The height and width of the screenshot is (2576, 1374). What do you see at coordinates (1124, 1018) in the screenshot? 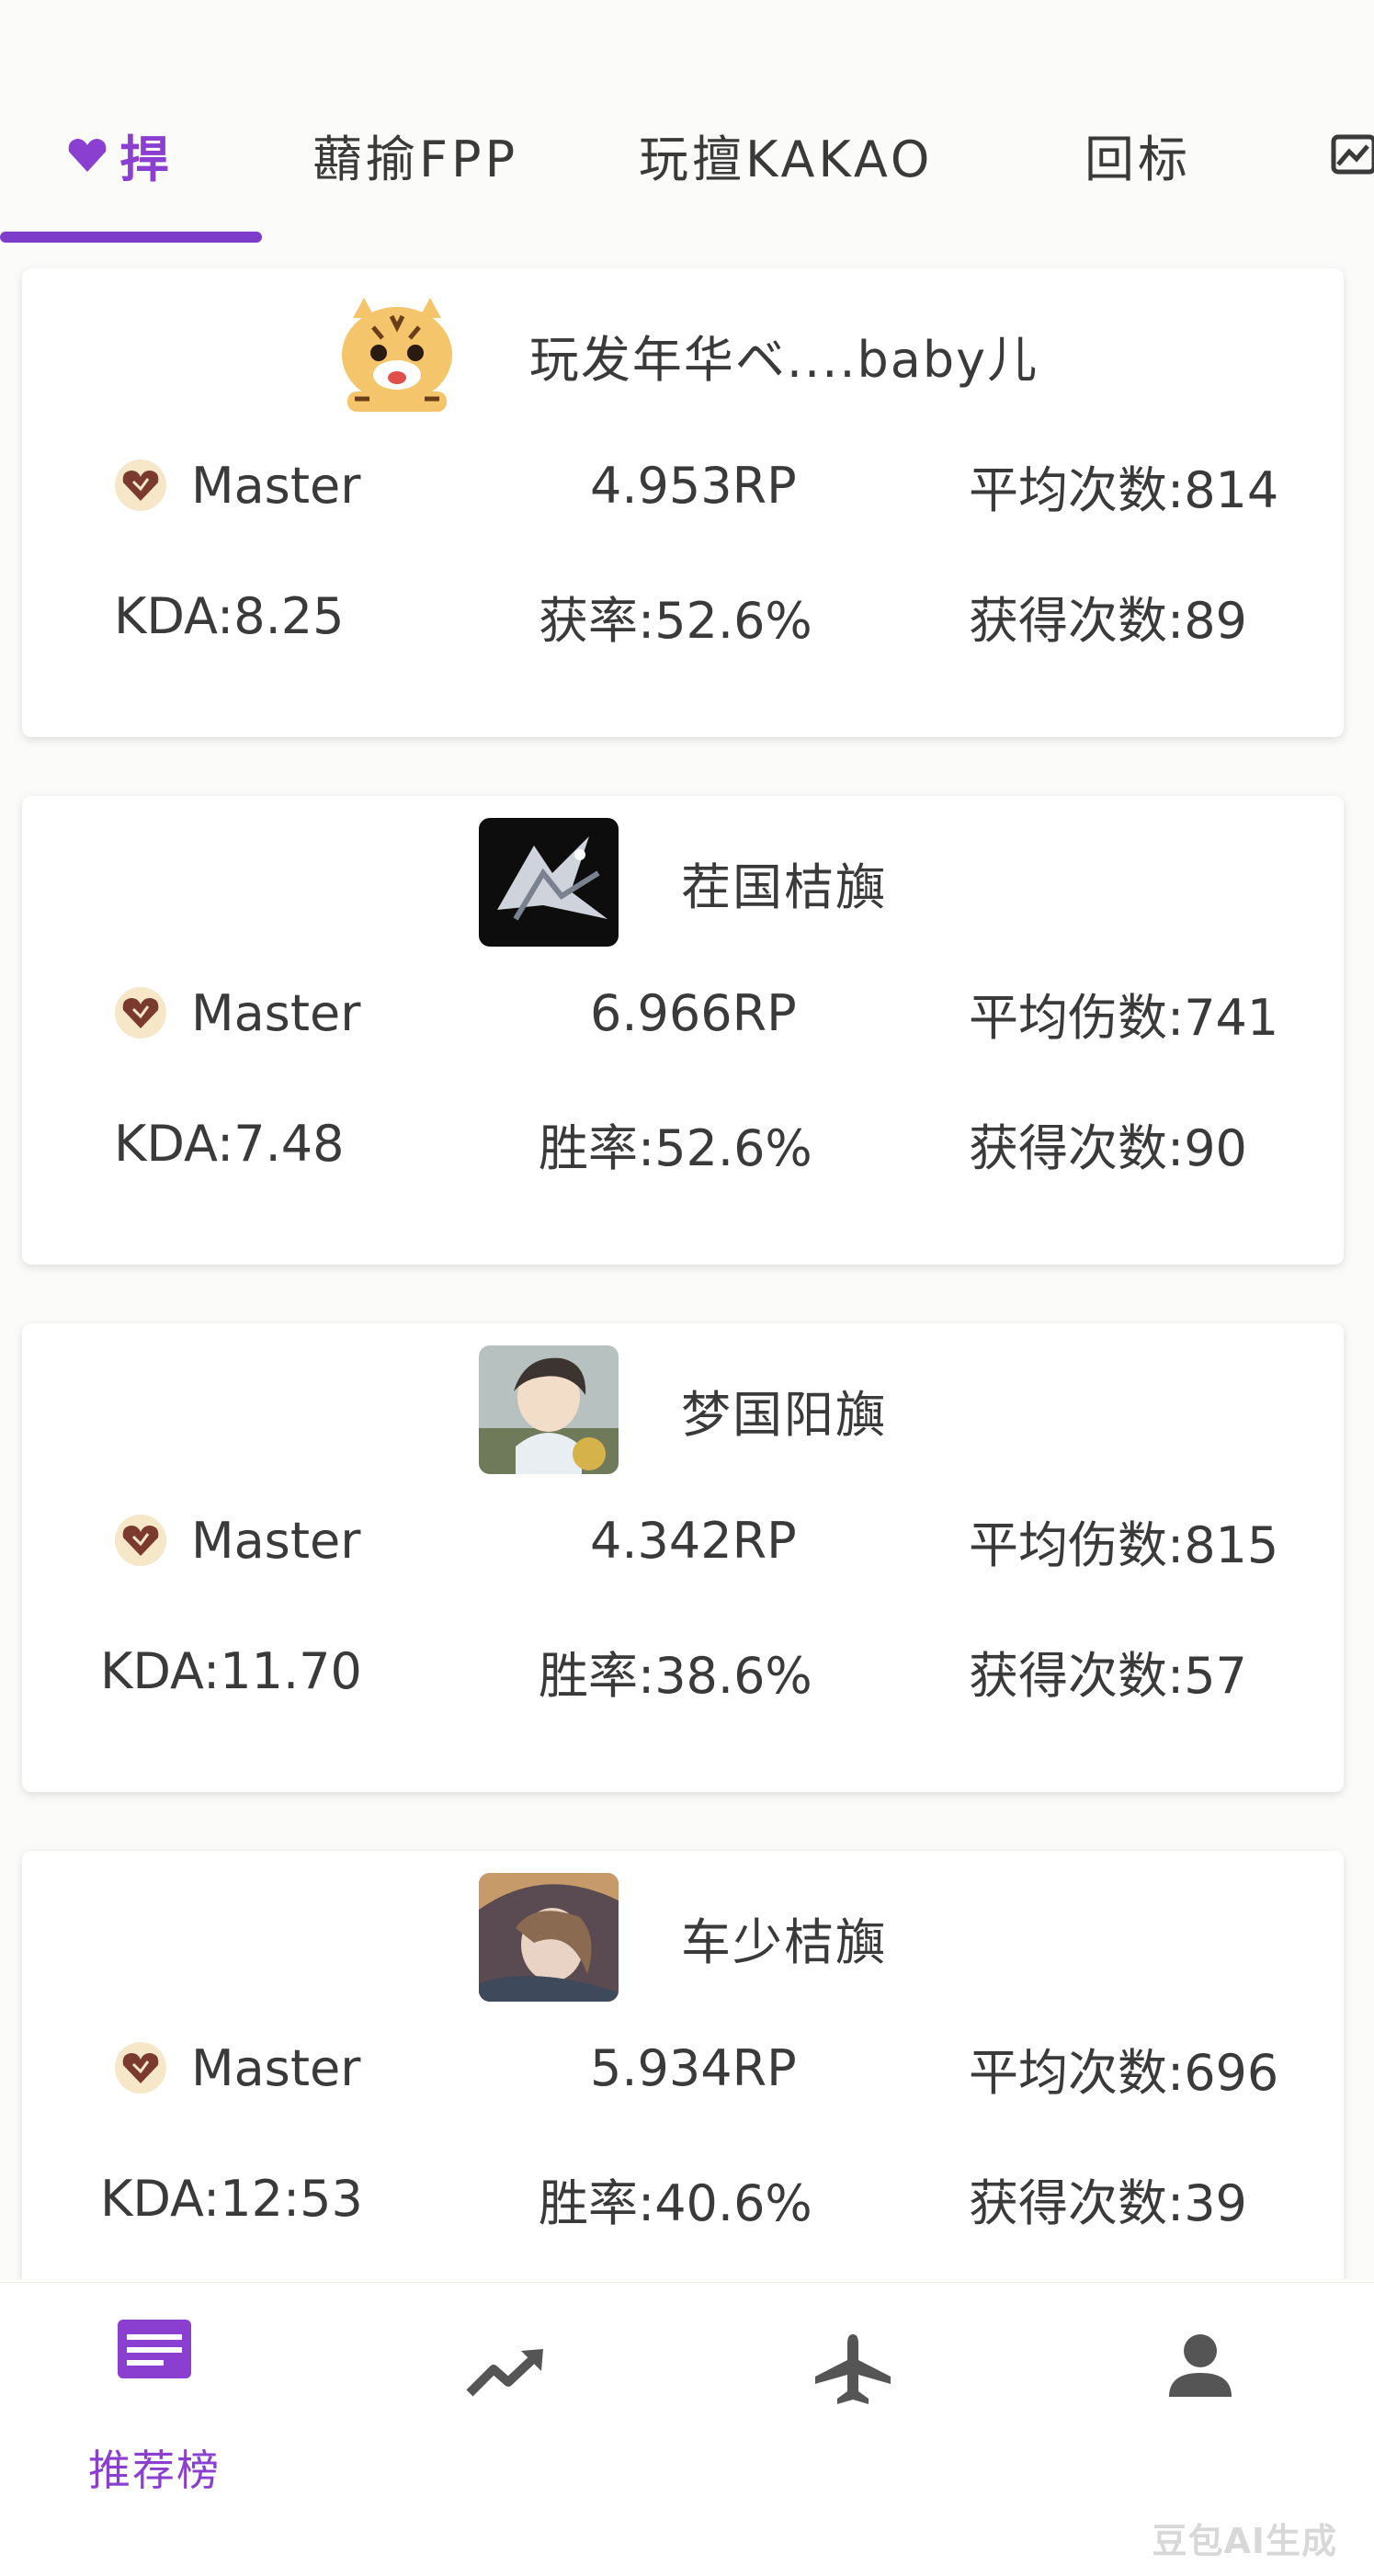
I see `avg-stat: 平均伤数:741` at bounding box center [1124, 1018].